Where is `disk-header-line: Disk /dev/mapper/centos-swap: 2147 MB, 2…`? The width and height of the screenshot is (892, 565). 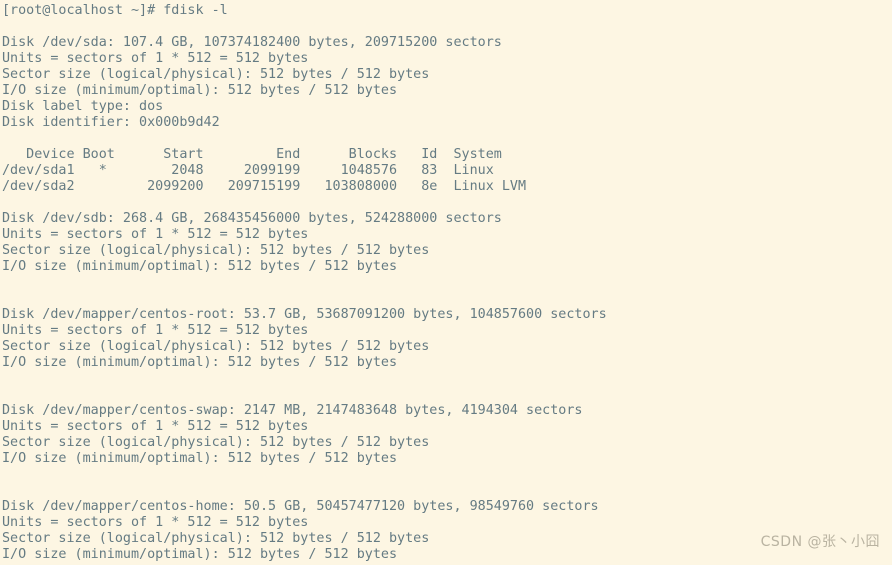 disk-header-line: Disk /dev/mapper/centos-swap: 2147 MB, 2… is located at coordinates (292, 410).